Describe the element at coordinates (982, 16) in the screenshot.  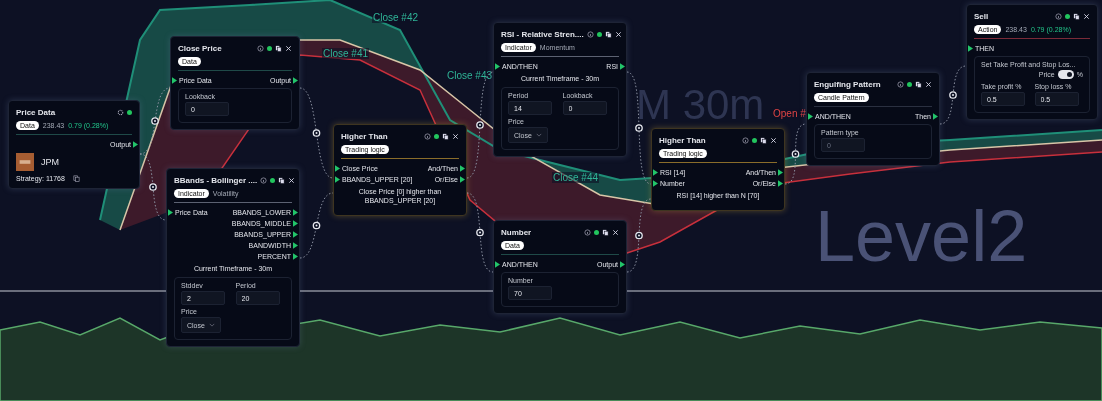
I see `node-title: Sell` at that location.